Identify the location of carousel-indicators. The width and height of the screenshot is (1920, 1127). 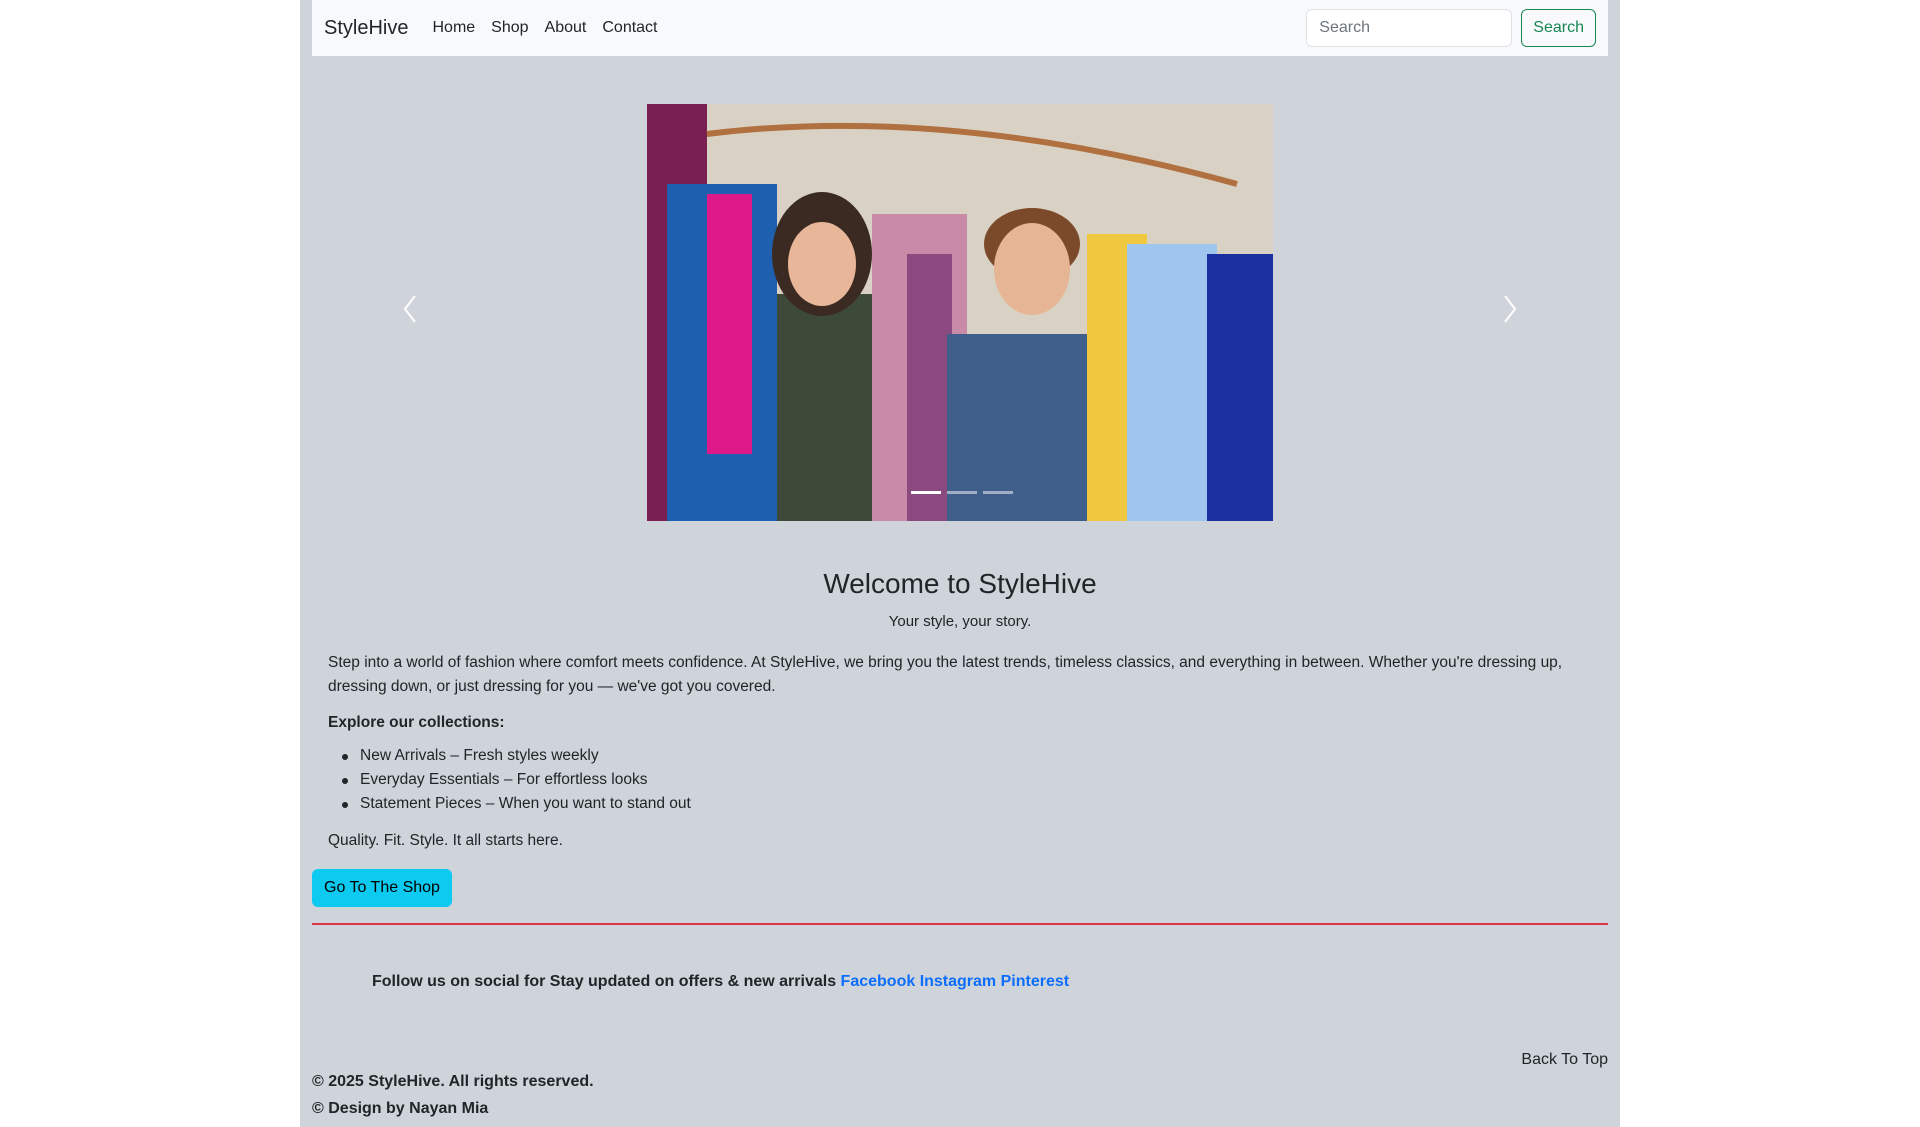
(962, 492).